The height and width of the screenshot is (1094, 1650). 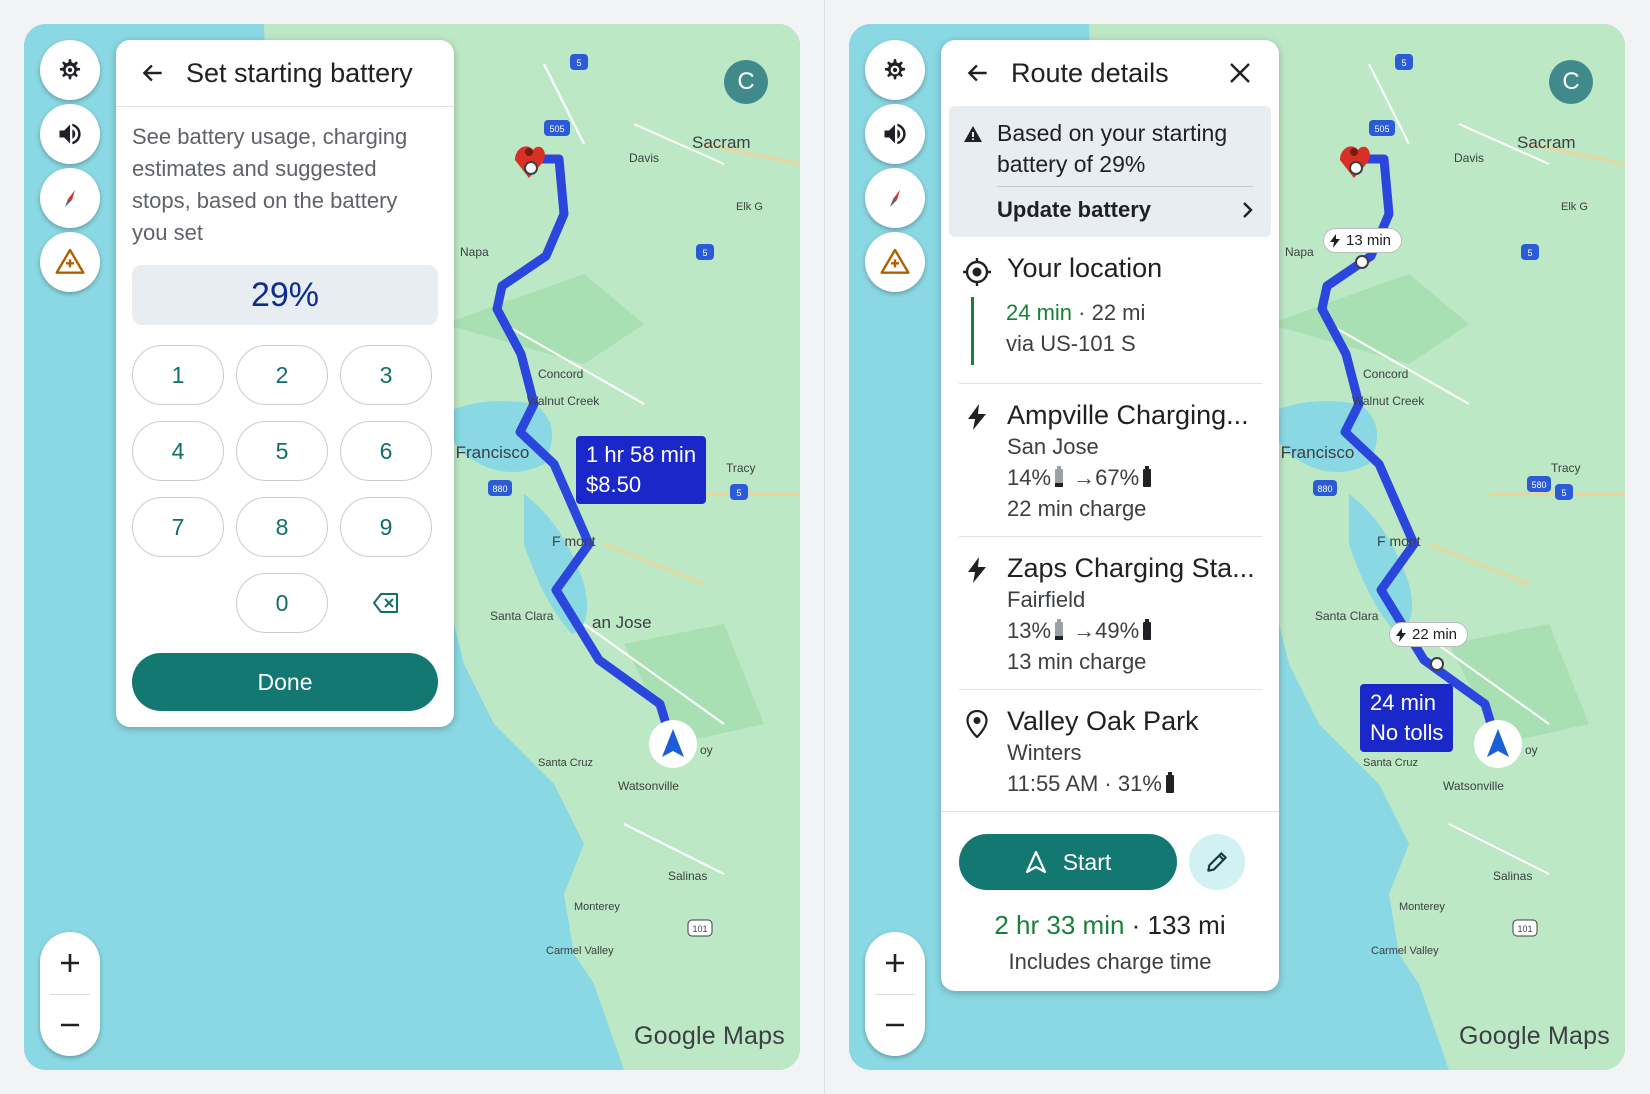 I want to click on key-8: 8, so click(x=282, y=527).